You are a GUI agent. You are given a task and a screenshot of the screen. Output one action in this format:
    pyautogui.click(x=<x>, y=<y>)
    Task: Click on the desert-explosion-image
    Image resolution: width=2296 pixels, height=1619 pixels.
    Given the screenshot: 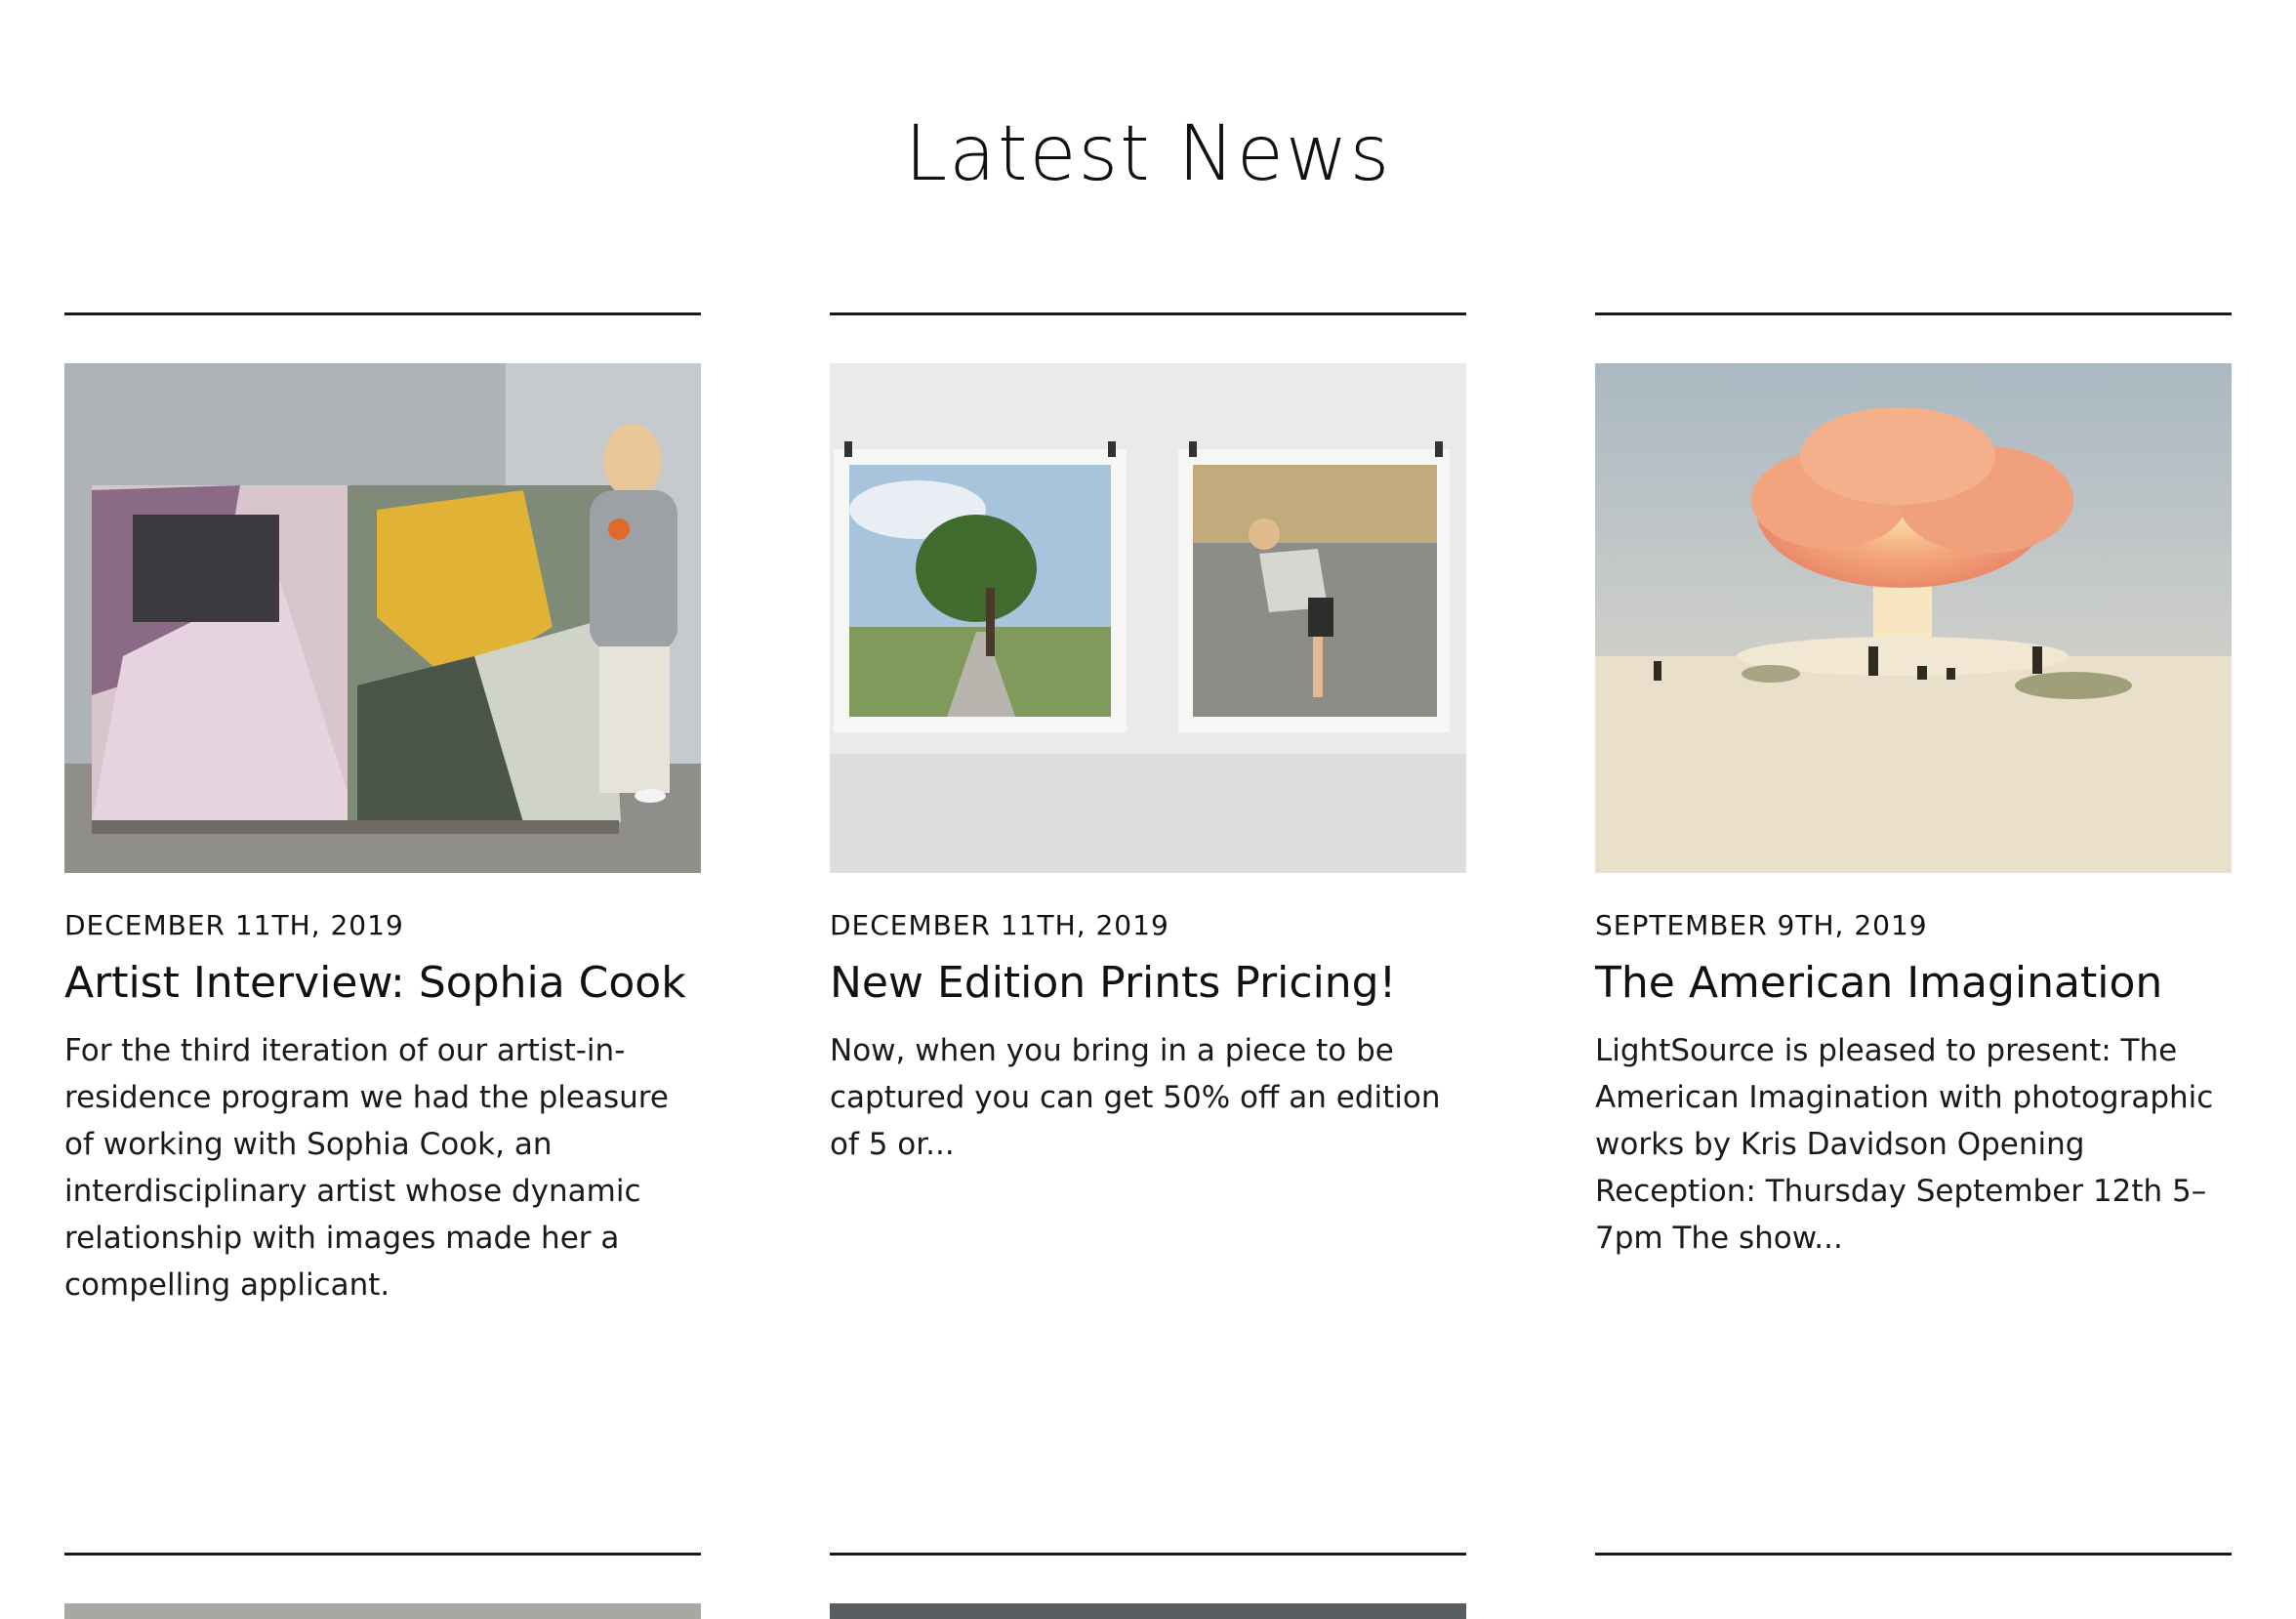 What is the action you would take?
    pyautogui.click(x=1913, y=618)
    